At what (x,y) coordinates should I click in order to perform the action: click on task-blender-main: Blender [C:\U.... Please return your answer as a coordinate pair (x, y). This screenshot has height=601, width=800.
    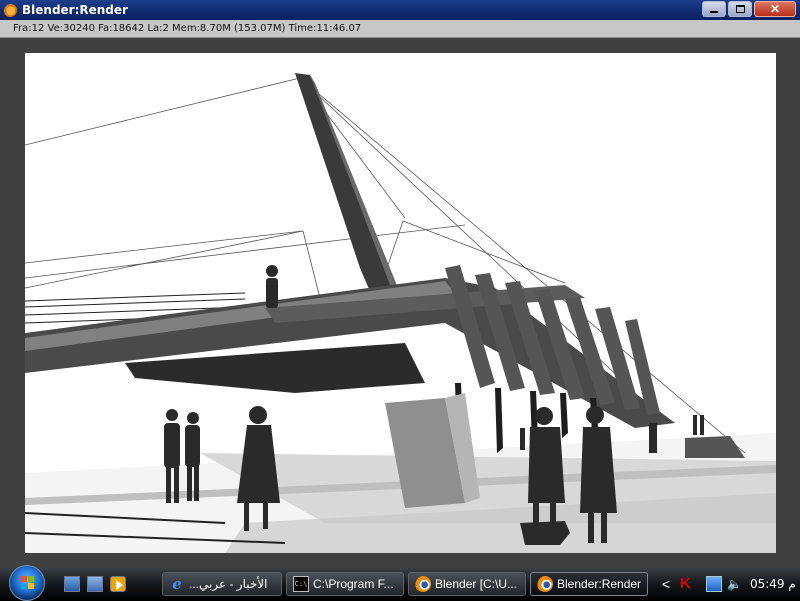
    Looking at the image, I should click on (467, 584).